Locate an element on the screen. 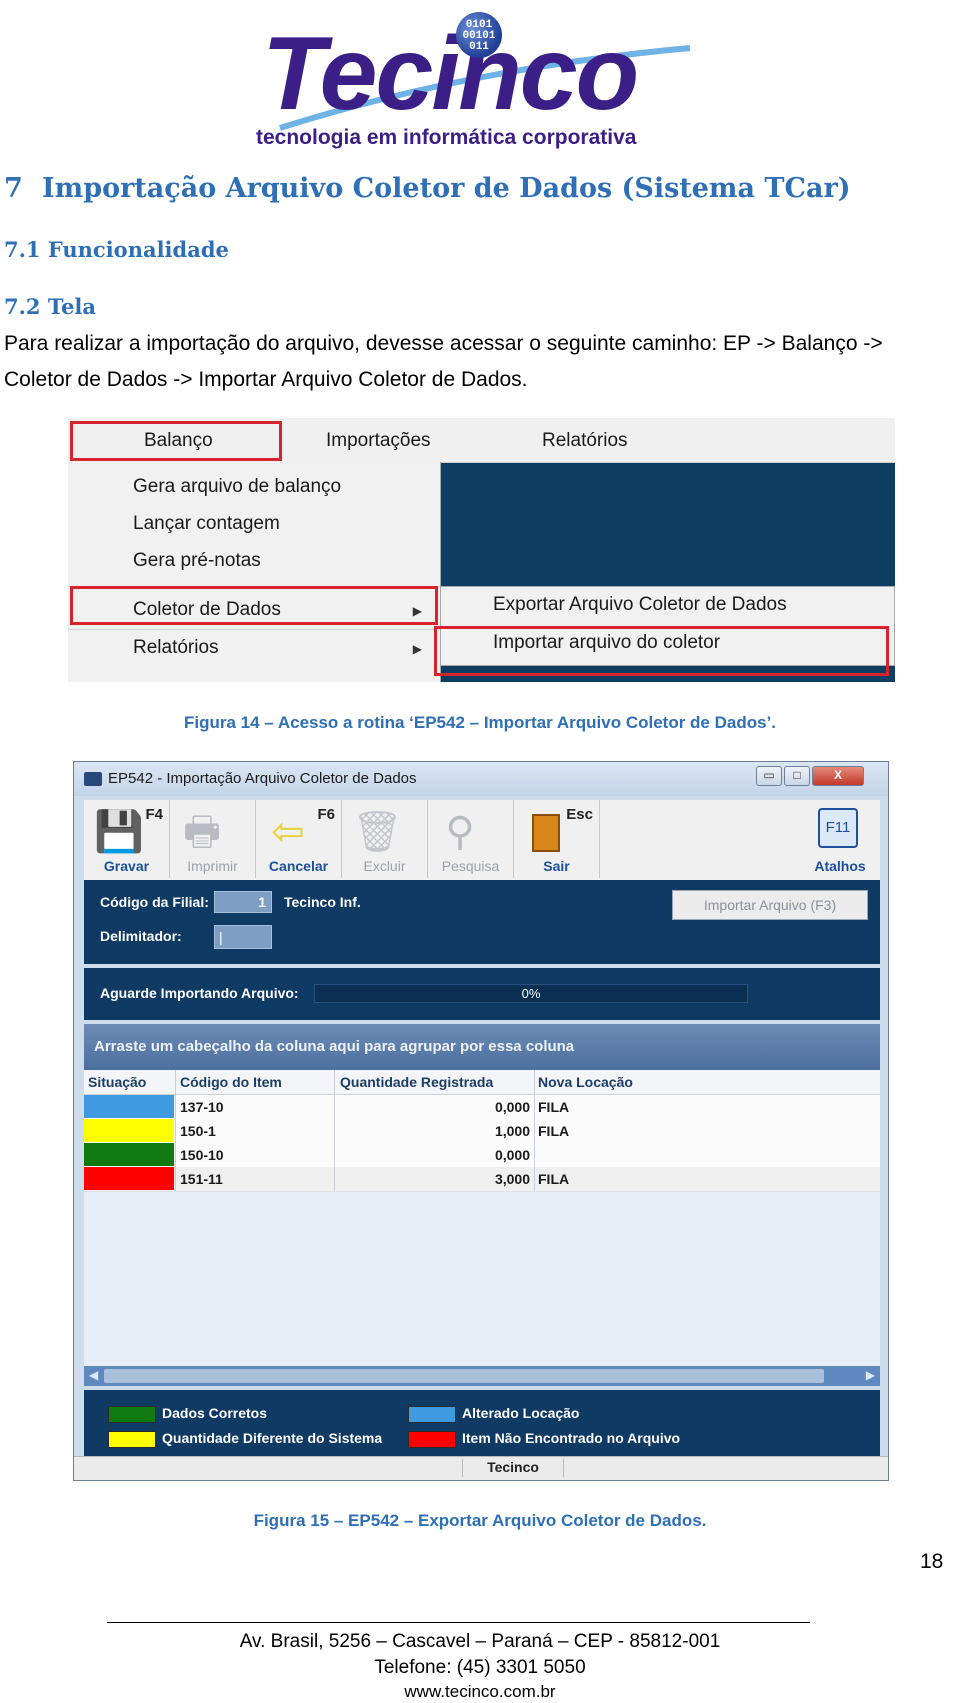 Image resolution: width=960 pixels, height=1703 pixels. footer-divider is located at coordinates (458, 1622).